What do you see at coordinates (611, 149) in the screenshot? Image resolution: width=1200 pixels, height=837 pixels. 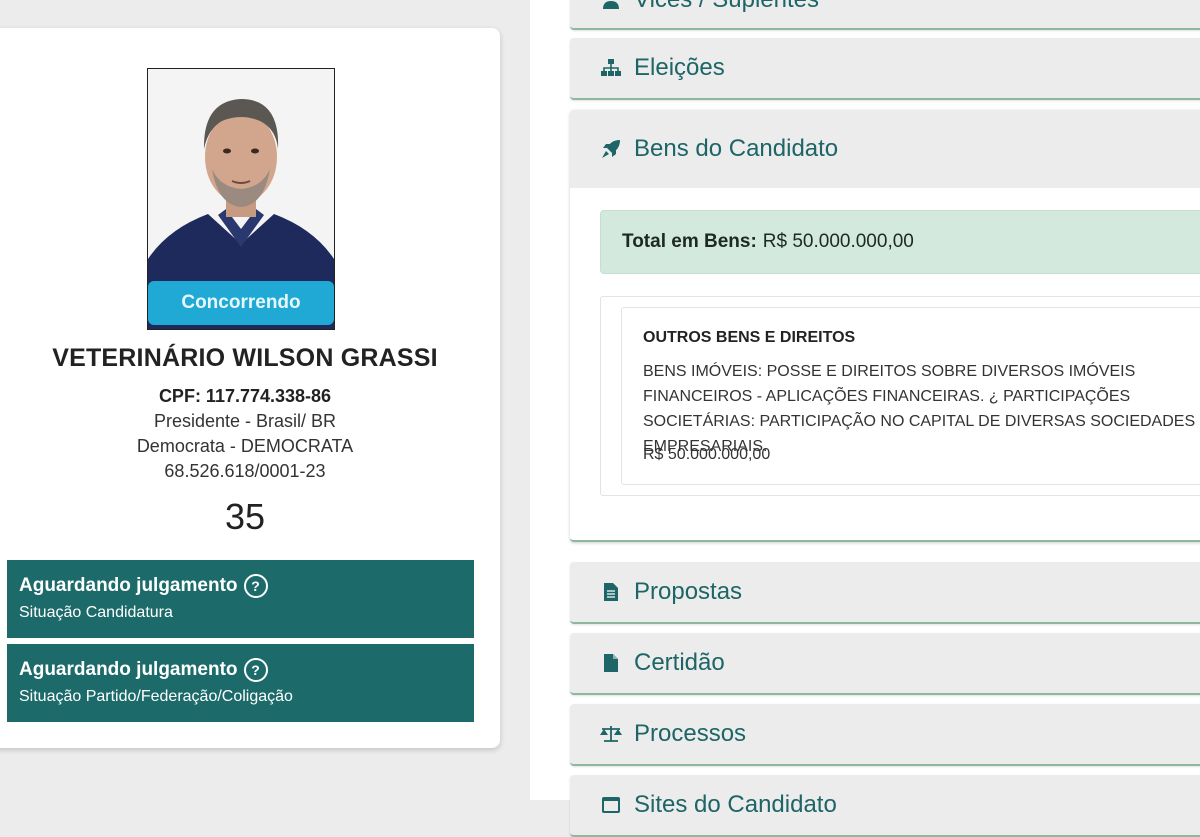 I see `rocket-icon` at bounding box center [611, 149].